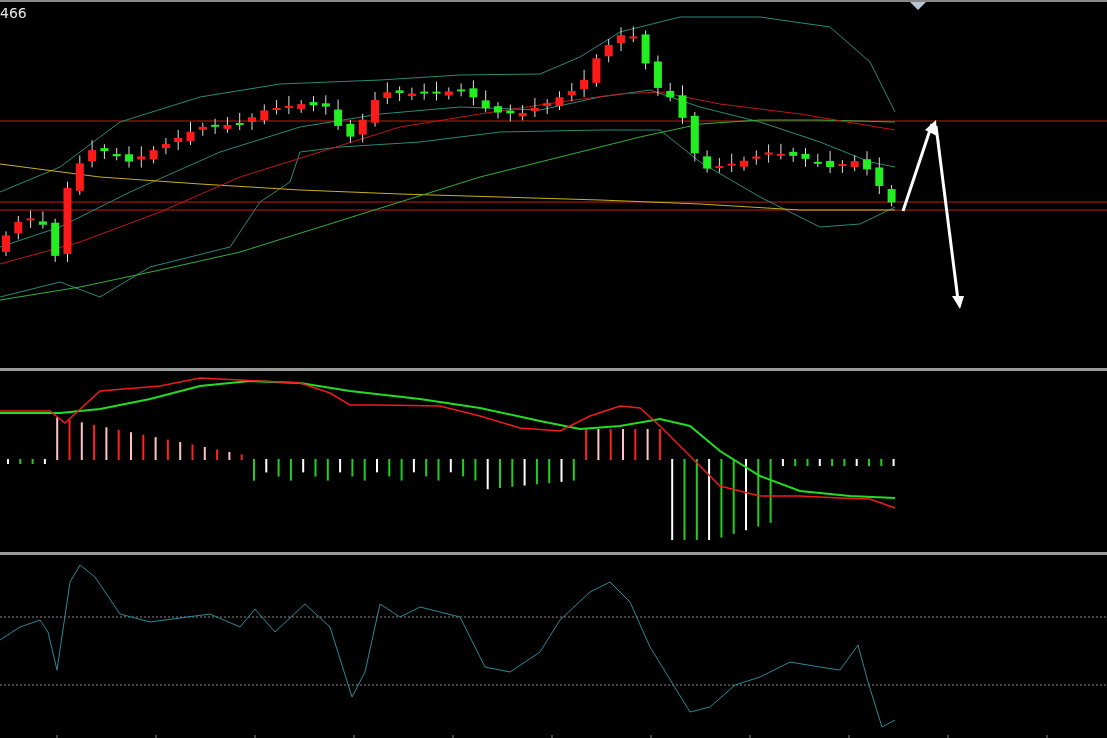 This screenshot has width=1107, height=738. What do you see at coordinates (918, 6) in the screenshot?
I see `triangle-icon` at bounding box center [918, 6].